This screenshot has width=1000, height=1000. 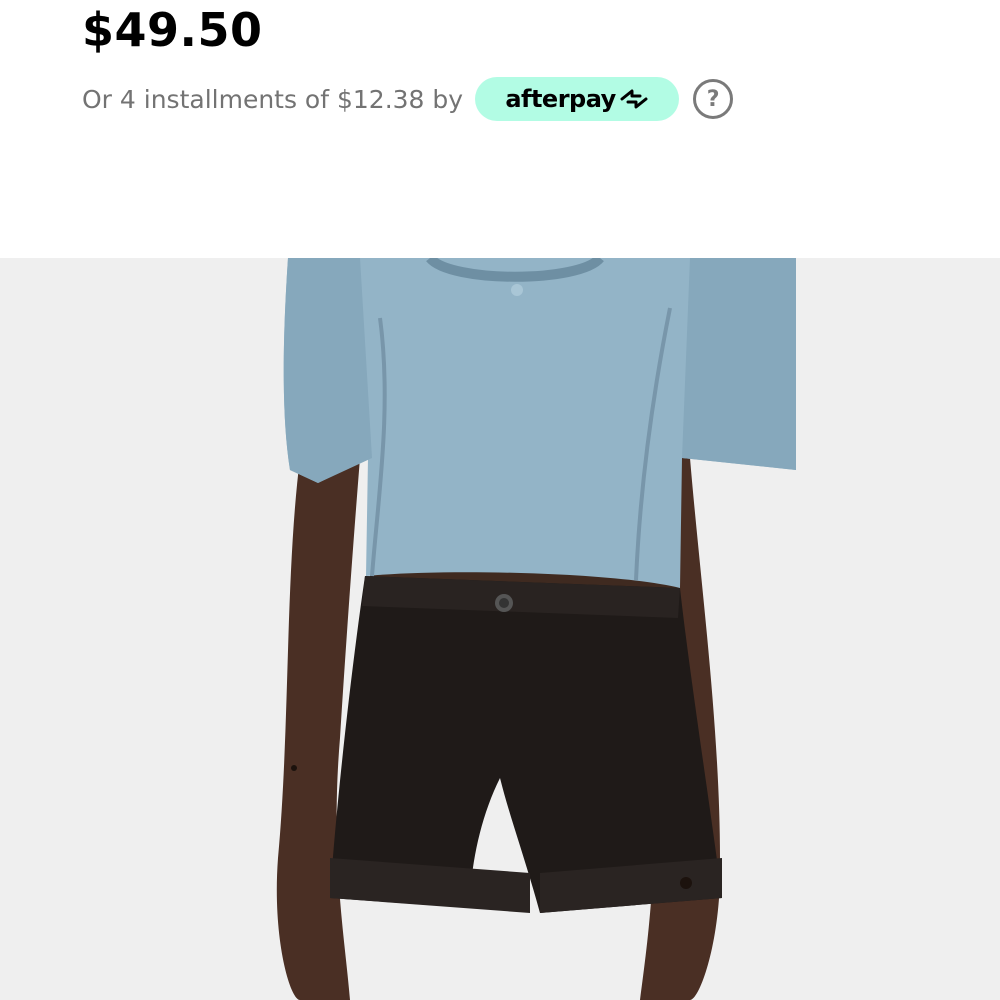 What do you see at coordinates (560, 99) in the screenshot?
I see `afterpay-label: afterpay` at bounding box center [560, 99].